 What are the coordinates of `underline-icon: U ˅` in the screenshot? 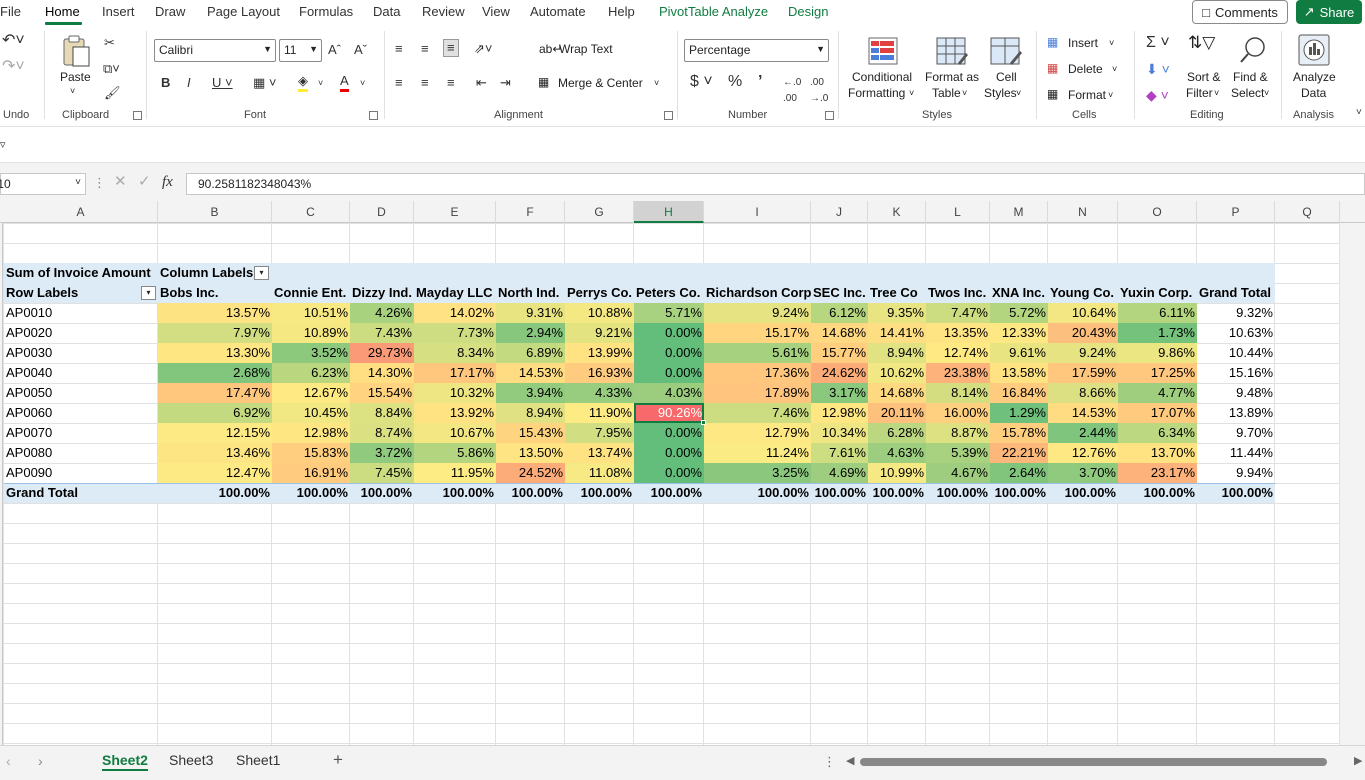 It's located at (222, 83).